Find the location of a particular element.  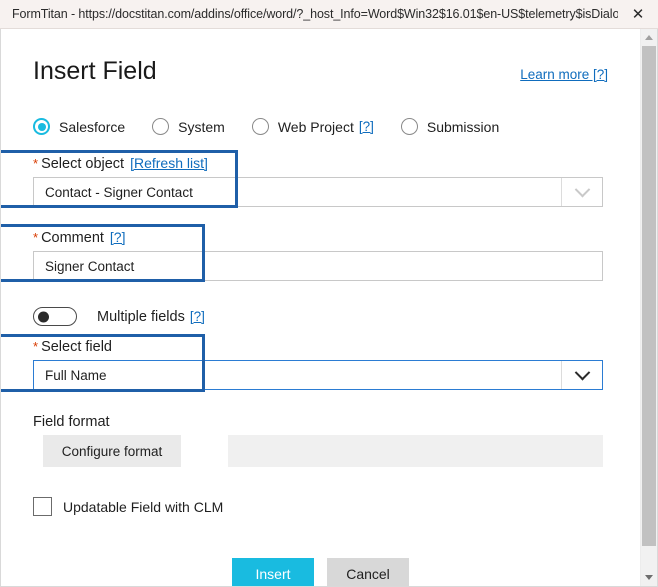

multiple-fields-help-link: [?] is located at coordinates (197, 316).